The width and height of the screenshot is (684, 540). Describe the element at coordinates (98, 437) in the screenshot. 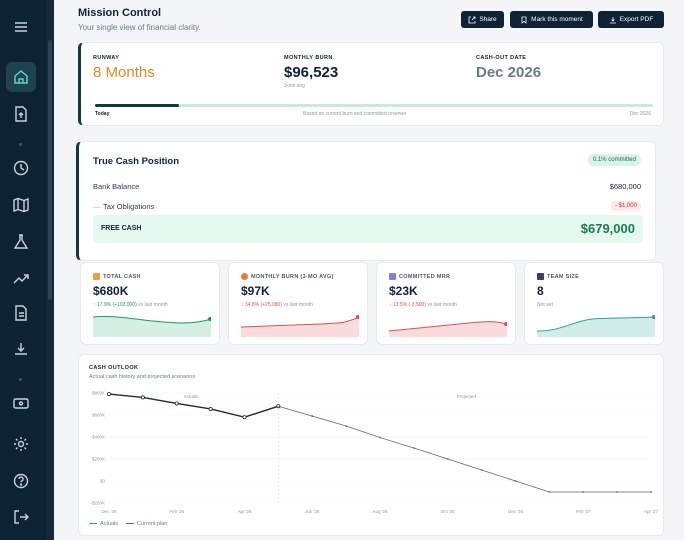

I see `y-tick-label: $400K` at that location.